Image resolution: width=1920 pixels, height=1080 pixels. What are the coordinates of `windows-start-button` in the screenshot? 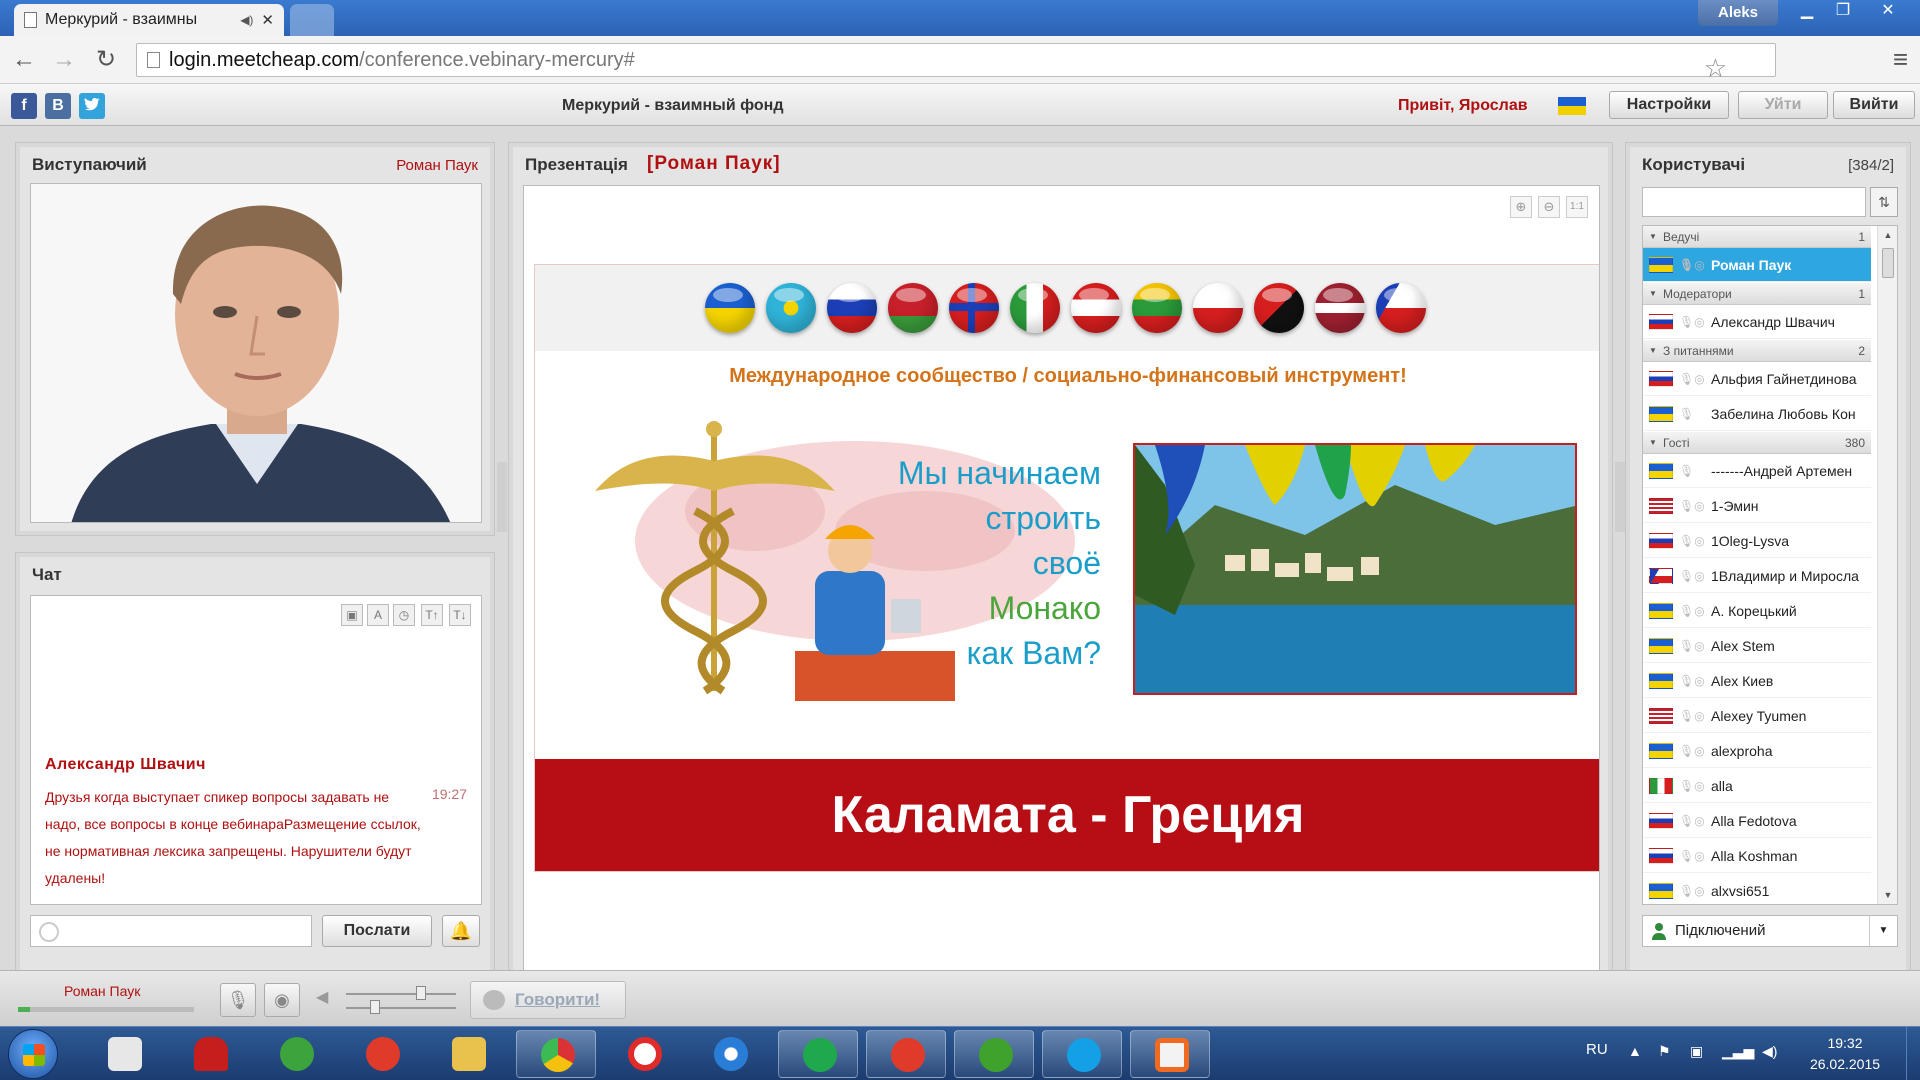 It's located at (33, 1054).